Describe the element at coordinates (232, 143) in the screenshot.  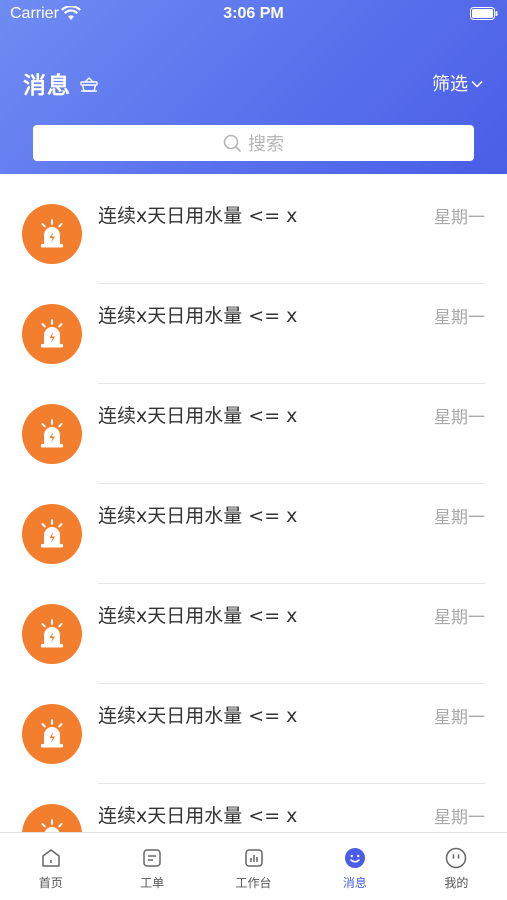
I see `search-icon` at that location.